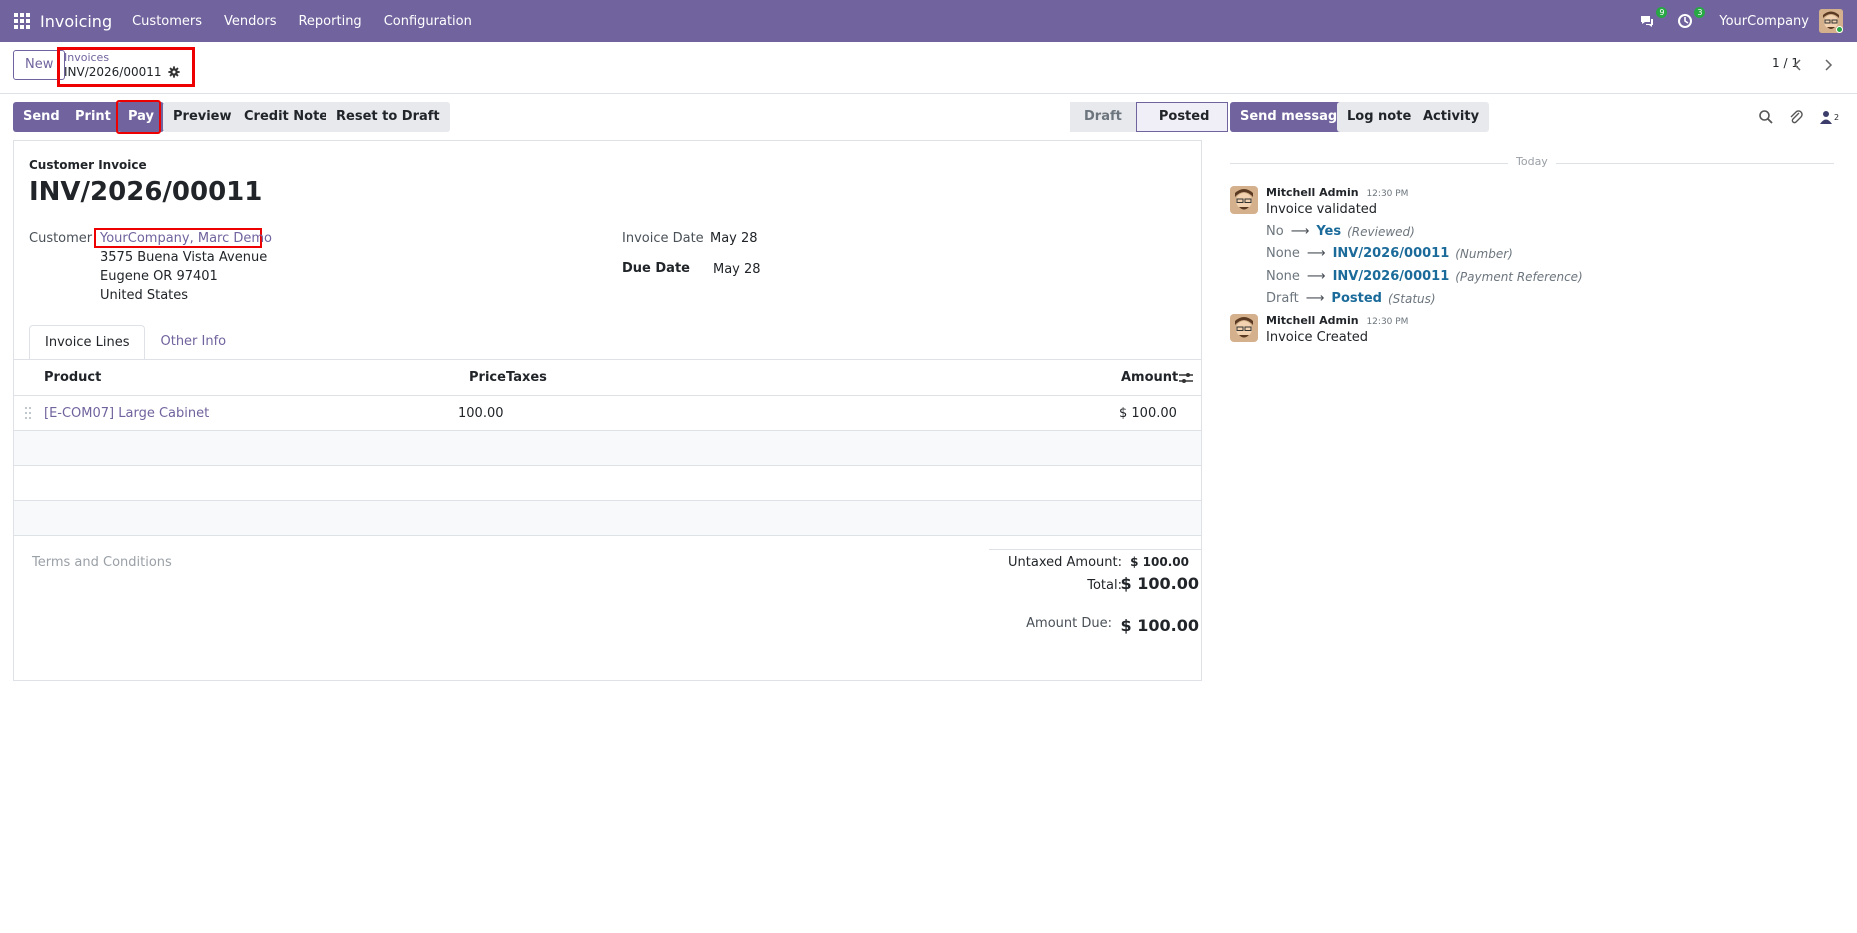 The height and width of the screenshot is (933, 1857). What do you see at coordinates (22, 21) in the screenshot?
I see `apps-menu-icon` at bounding box center [22, 21].